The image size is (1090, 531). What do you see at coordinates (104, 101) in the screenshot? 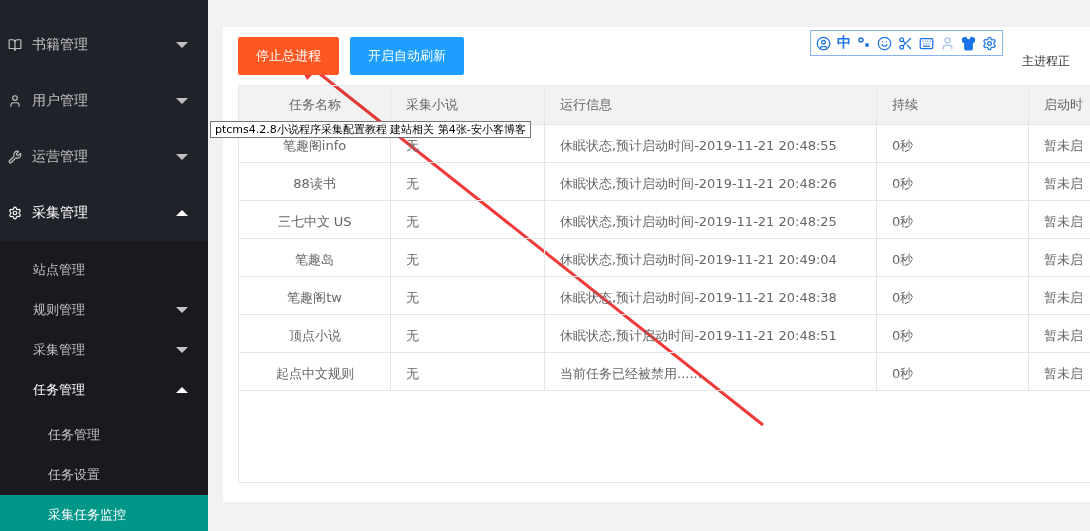
I see `sidebar-item: 用户管理` at bounding box center [104, 101].